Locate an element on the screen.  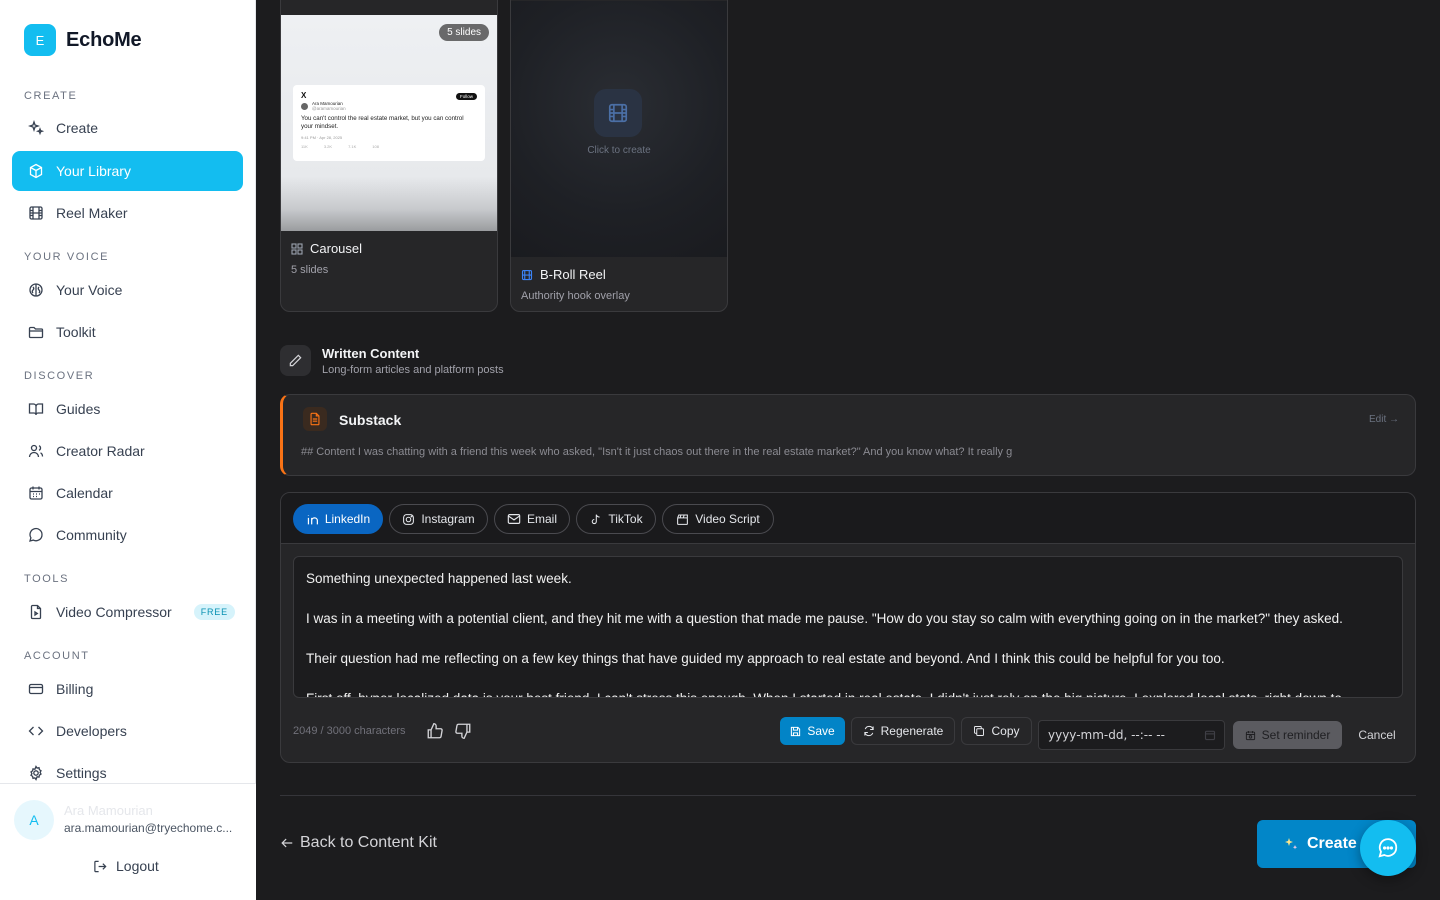
back-label: Back to Content Kit is located at coordinates (368, 842).